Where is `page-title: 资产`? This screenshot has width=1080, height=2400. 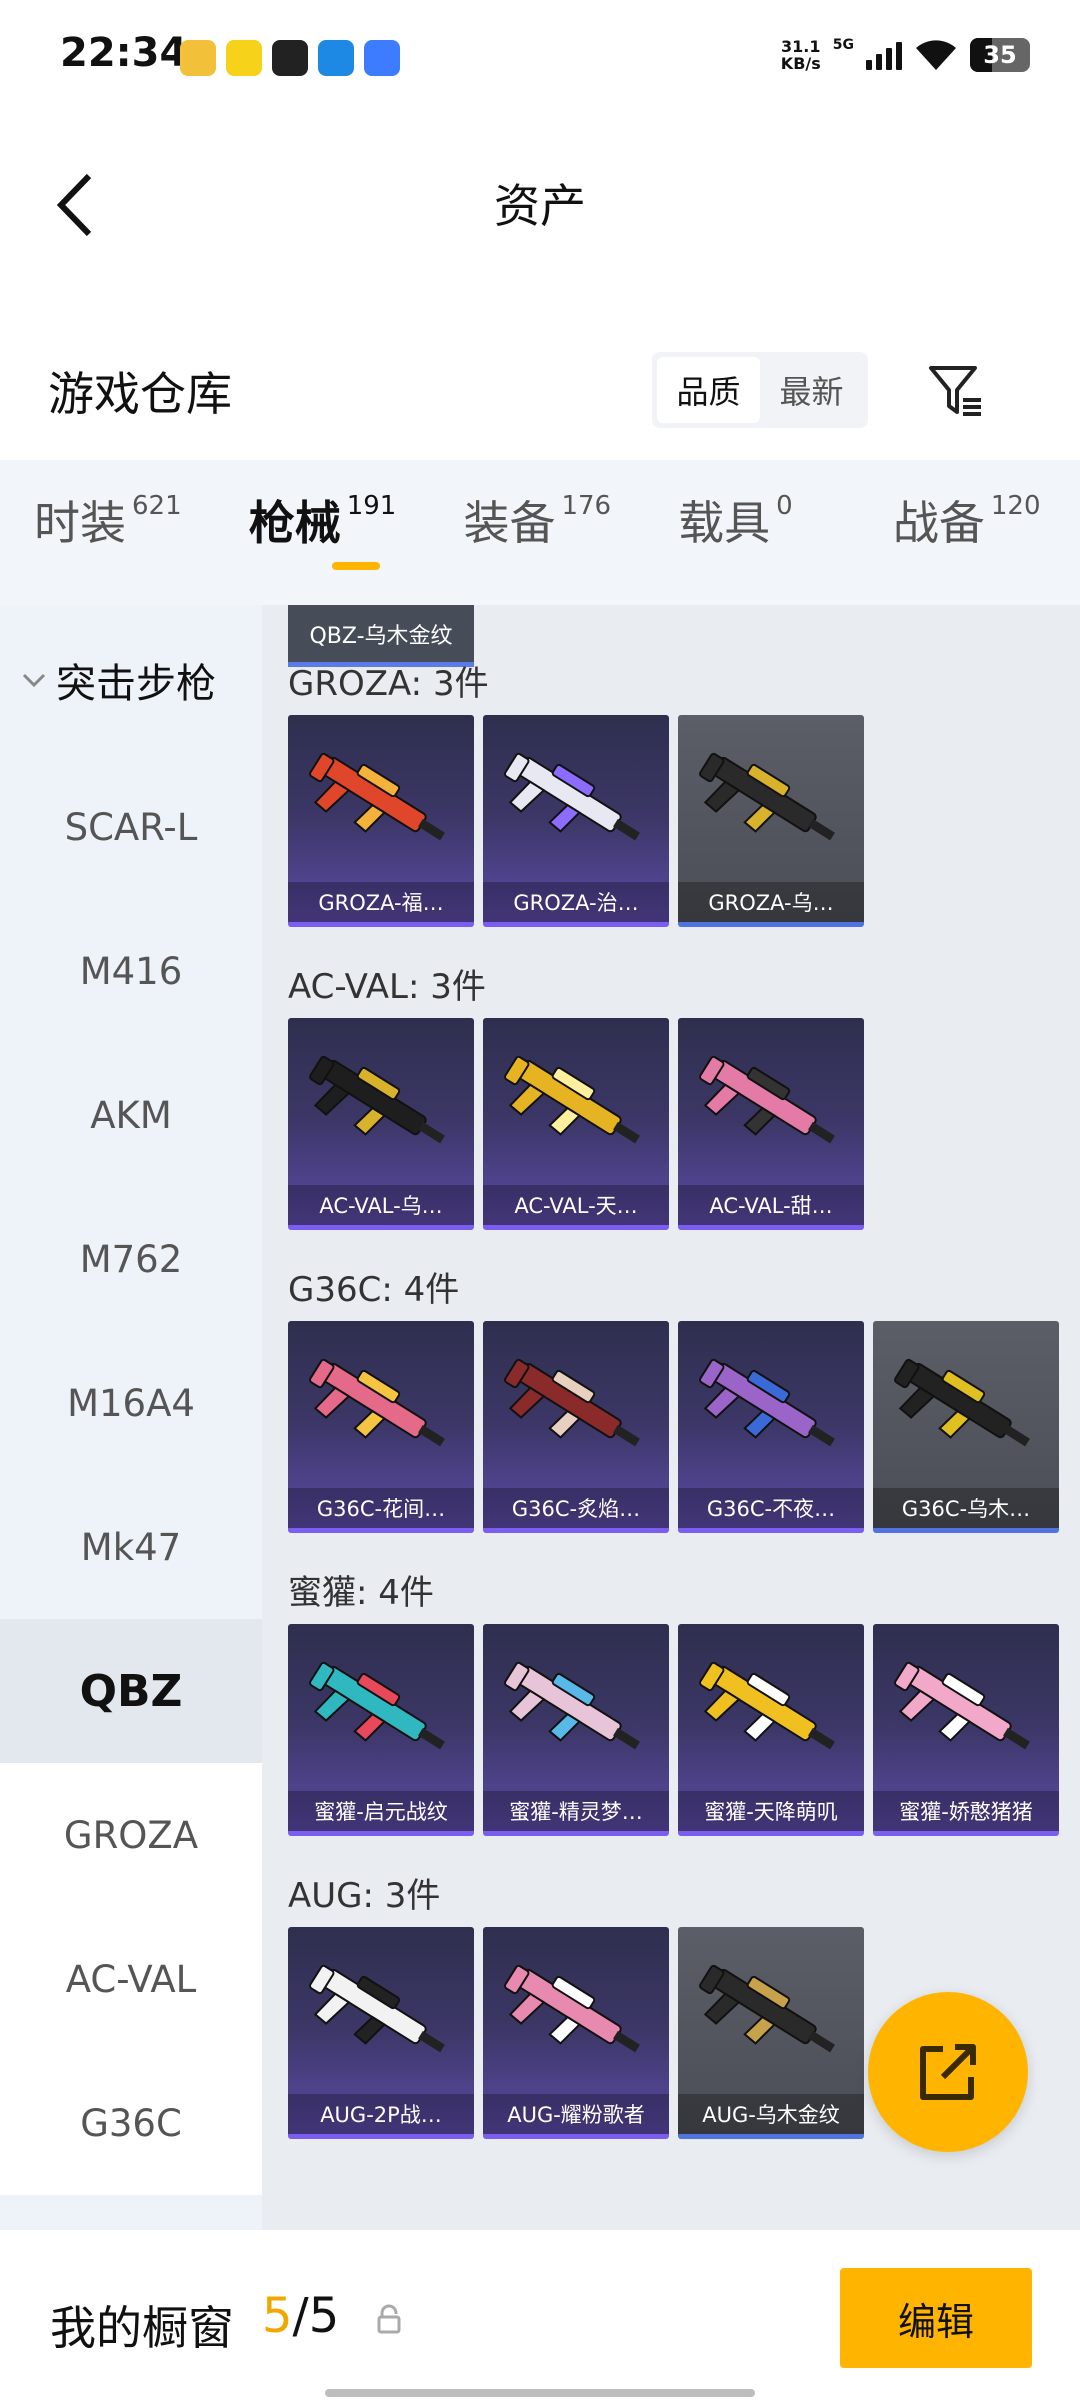
page-title: 资产 is located at coordinates (540, 206).